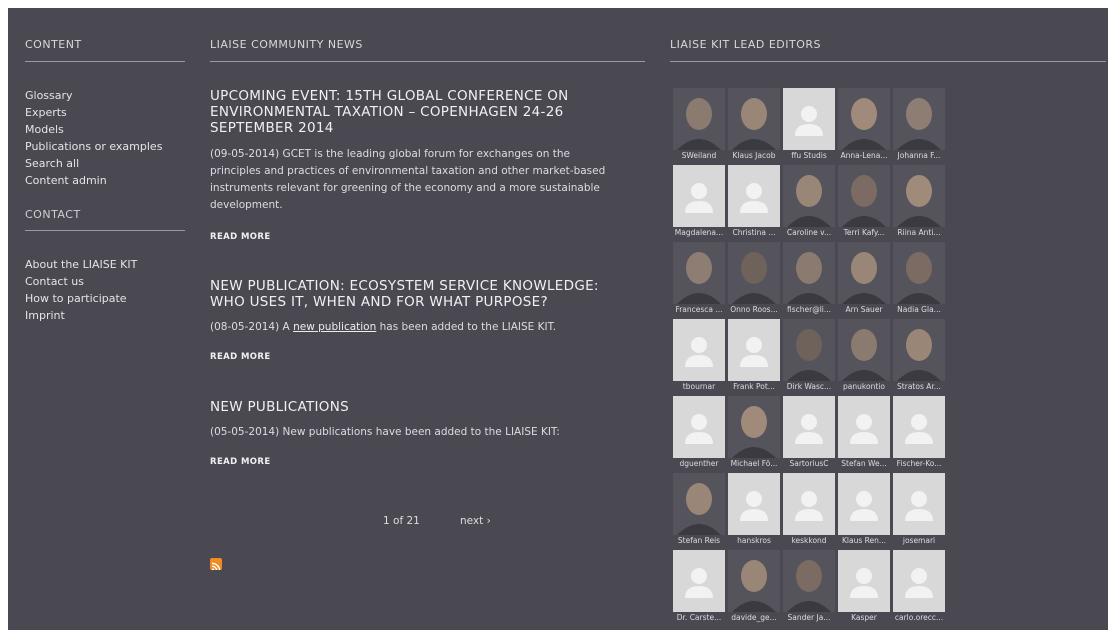 The height and width of the screenshot is (630, 1108). What do you see at coordinates (415, 407) in the screenshot?
I see `news-title-3: NEW PUBLICATIONS` at bounding box center [415, 407].